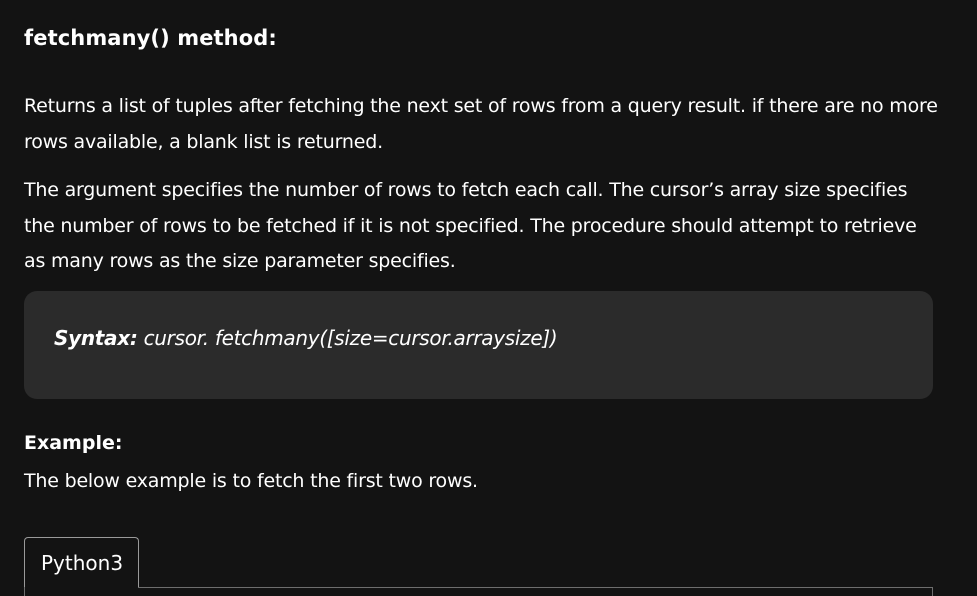  What do you see at coordinates (73, 443) in the screenshot?
I see `example-heading: Example:` at bounding box center [73, 443].